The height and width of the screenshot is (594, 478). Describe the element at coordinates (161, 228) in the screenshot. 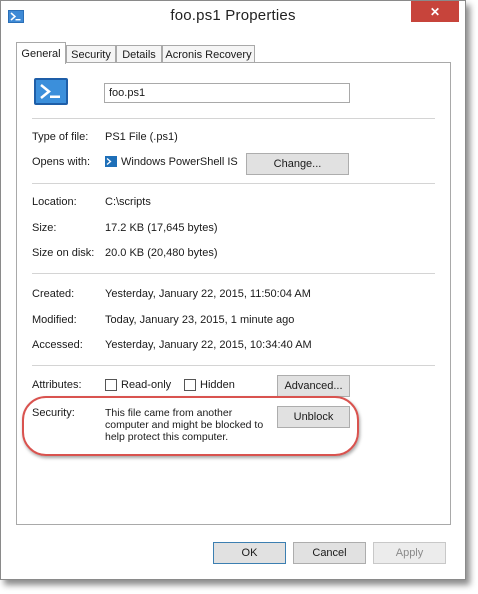

I see `size-value: 17.2 KB (17,645 bytes)` at that location.